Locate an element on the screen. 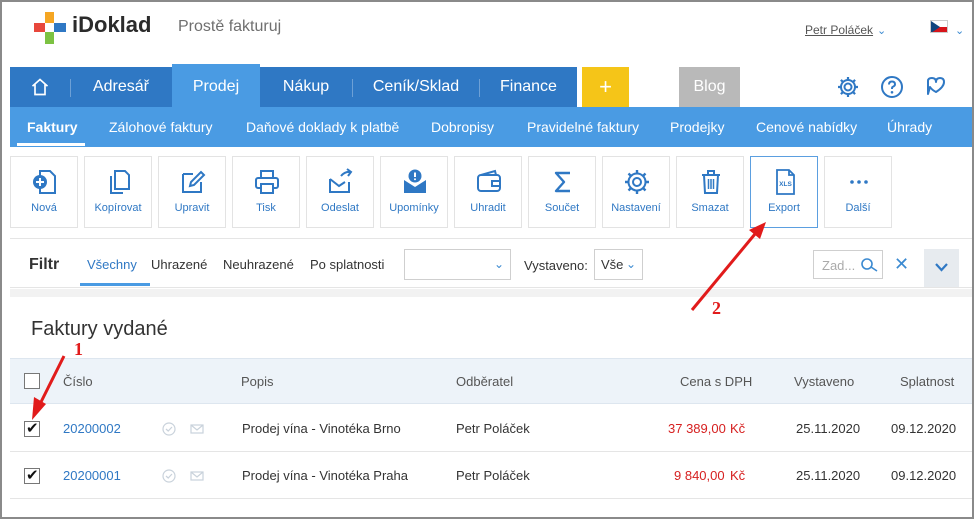 This screenshot has height=519, width=974. trash-icon is located at coordinates (711, 182).